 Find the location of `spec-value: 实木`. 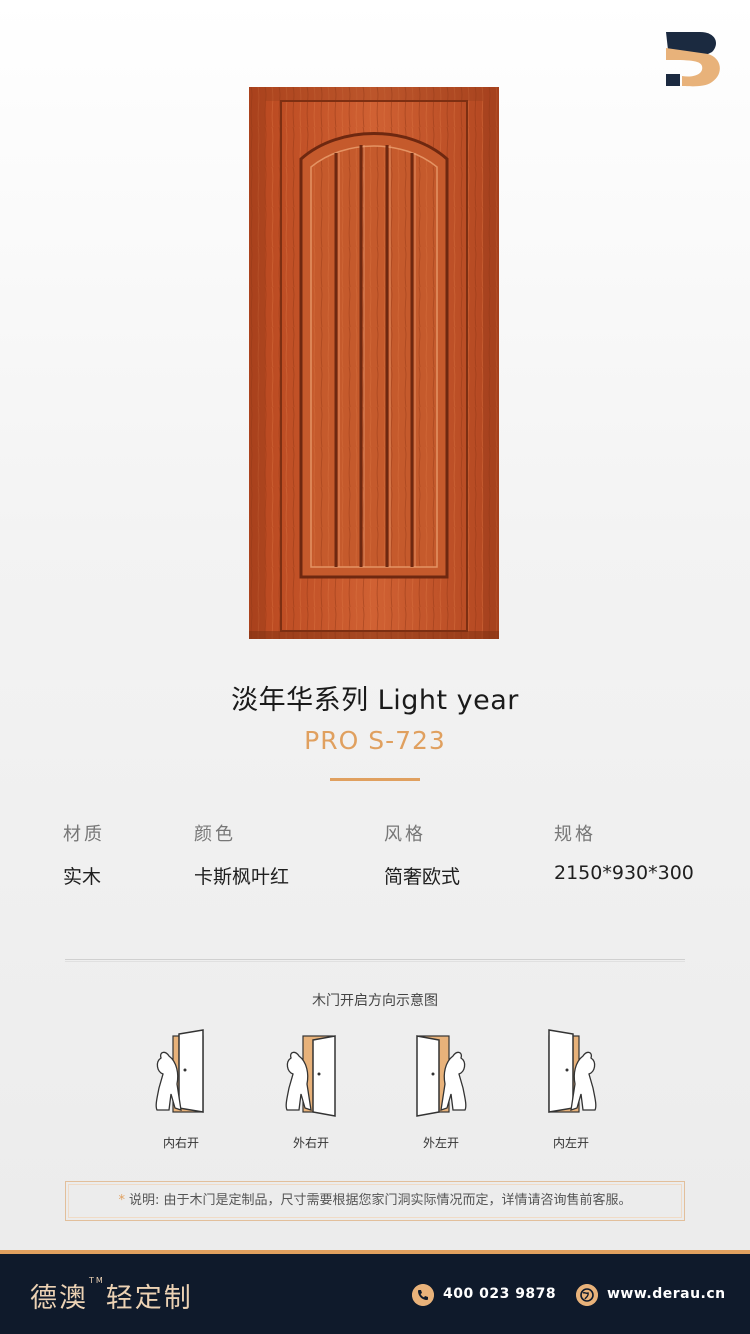

spec-value: 实木 is located at coordinates (82, 877).